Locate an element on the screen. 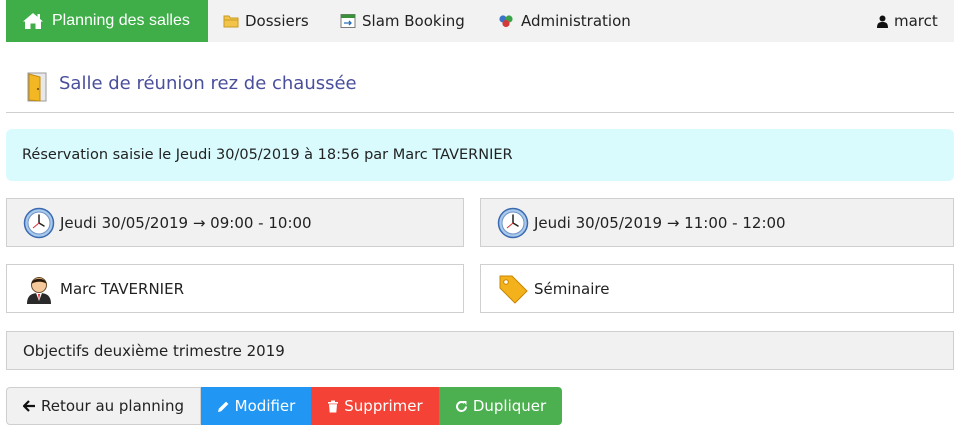  calendar-icon is located at coordinates (348, 21).